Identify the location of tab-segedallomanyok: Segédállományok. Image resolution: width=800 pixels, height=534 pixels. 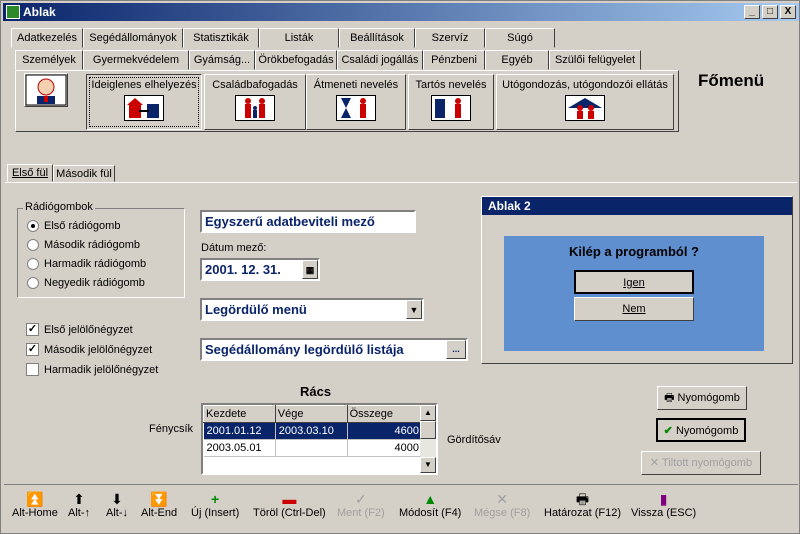
(133, 38).